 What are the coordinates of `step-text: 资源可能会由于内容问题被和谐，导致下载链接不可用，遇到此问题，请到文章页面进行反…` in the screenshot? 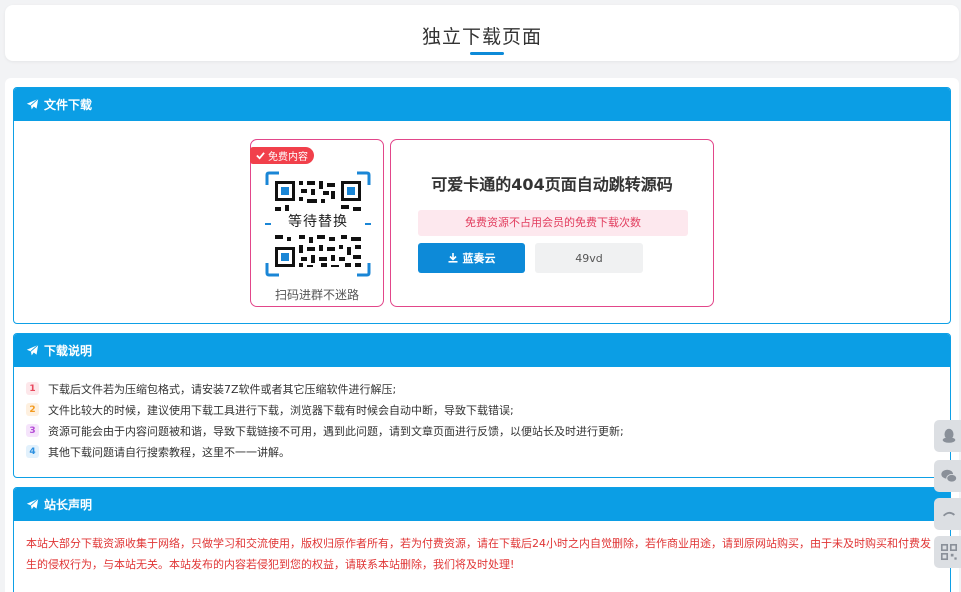 It's located at (336, 431).